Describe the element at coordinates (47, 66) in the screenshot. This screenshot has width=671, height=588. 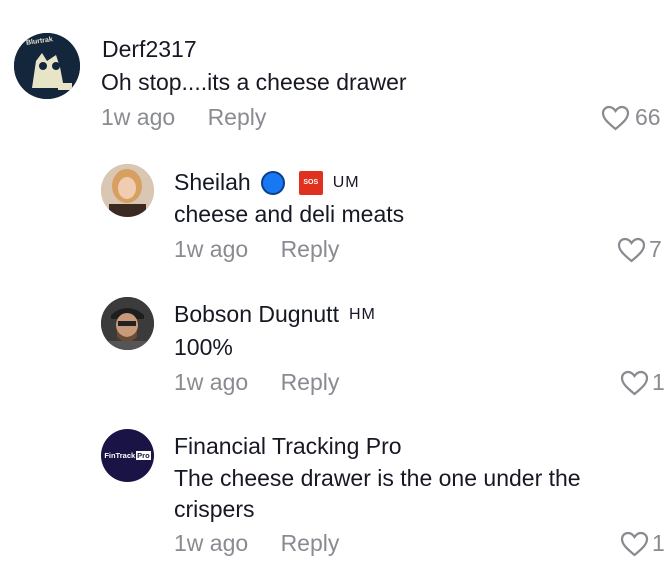
I see `avatar: Blurtrak` at that location.